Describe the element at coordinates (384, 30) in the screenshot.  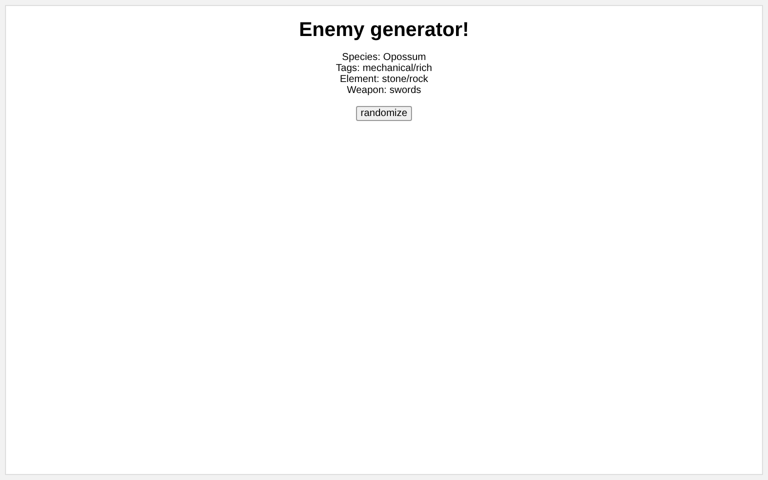
I see `page-title: Enemy generator!` at that location.